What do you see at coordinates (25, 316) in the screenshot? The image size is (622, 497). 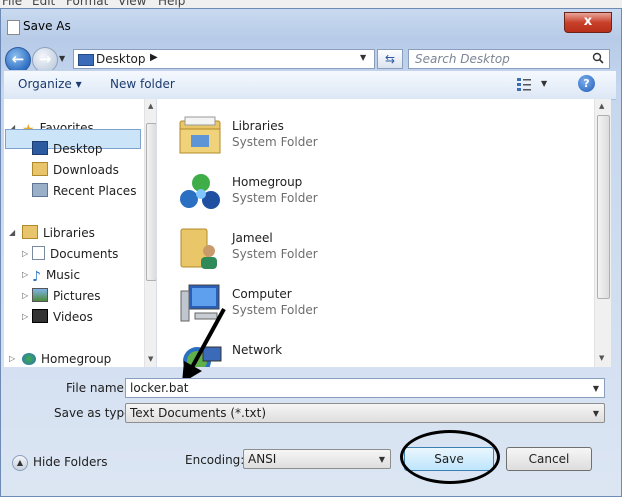 I see `videos-expand-icon: ▷` at bounding box center [25, 316].